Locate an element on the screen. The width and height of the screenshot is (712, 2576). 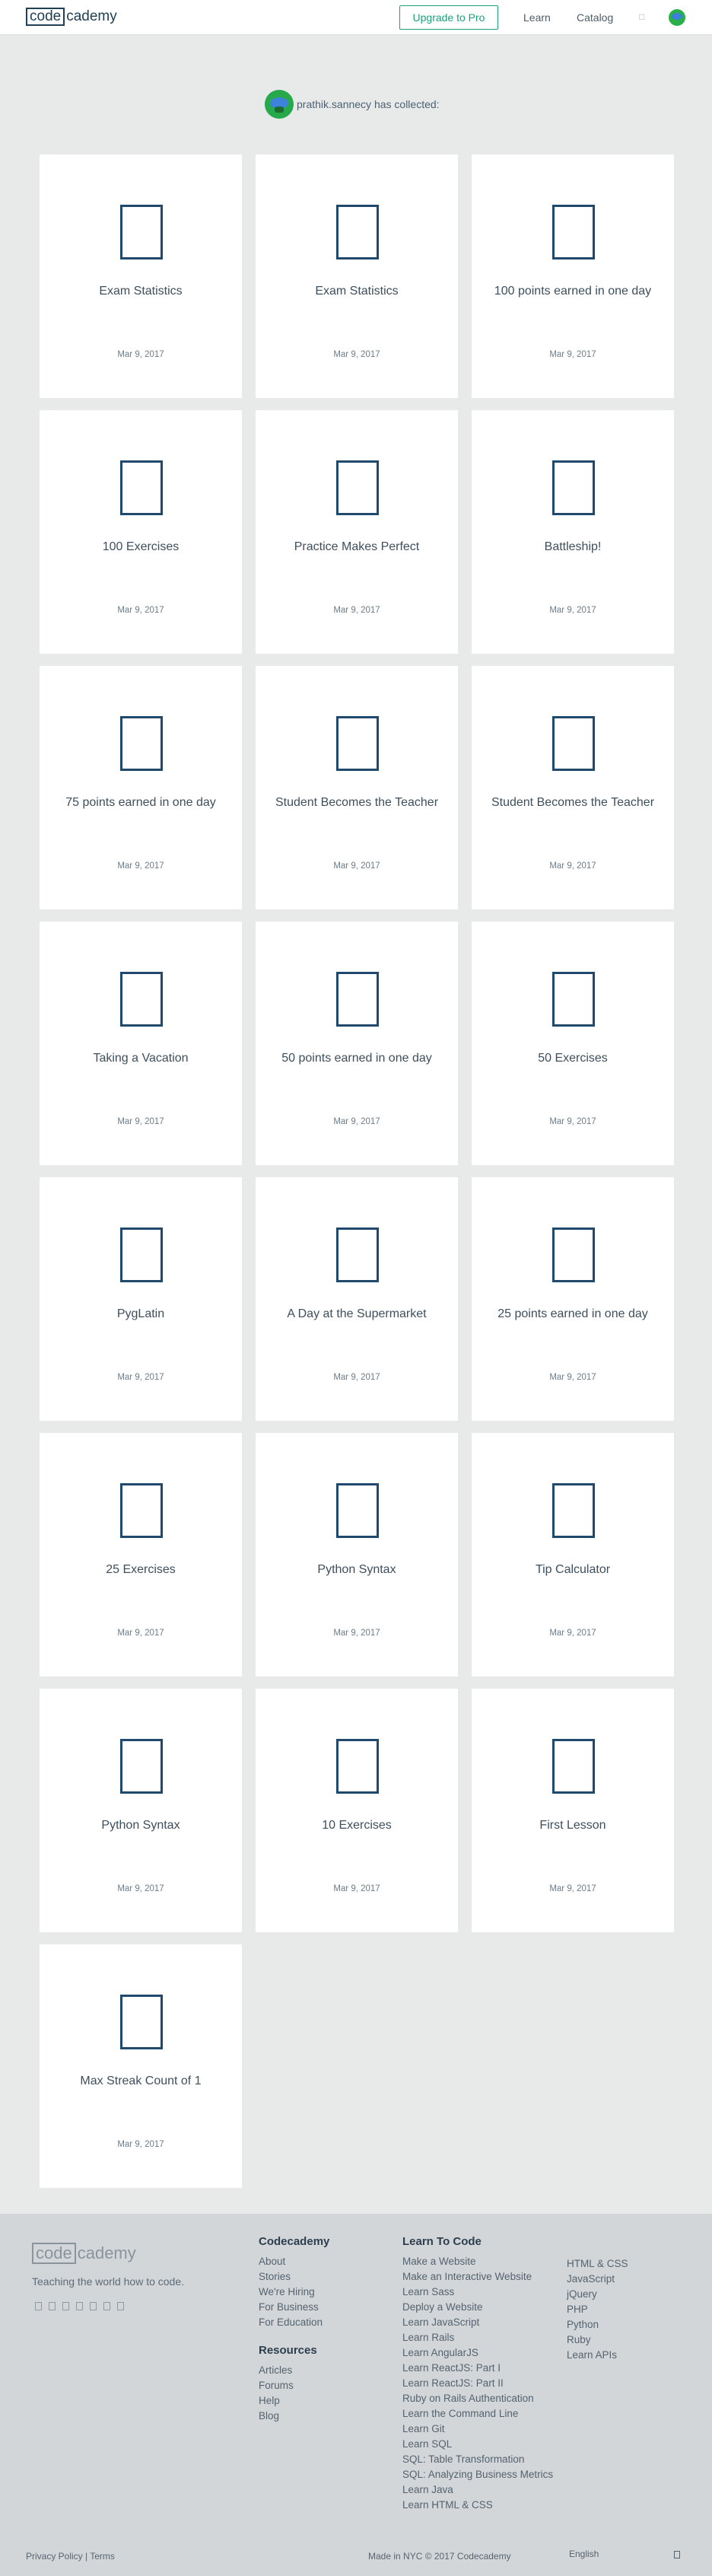
badge-card: PygLatin Mar 9, 2017 is located at coordinates (141, 1299).